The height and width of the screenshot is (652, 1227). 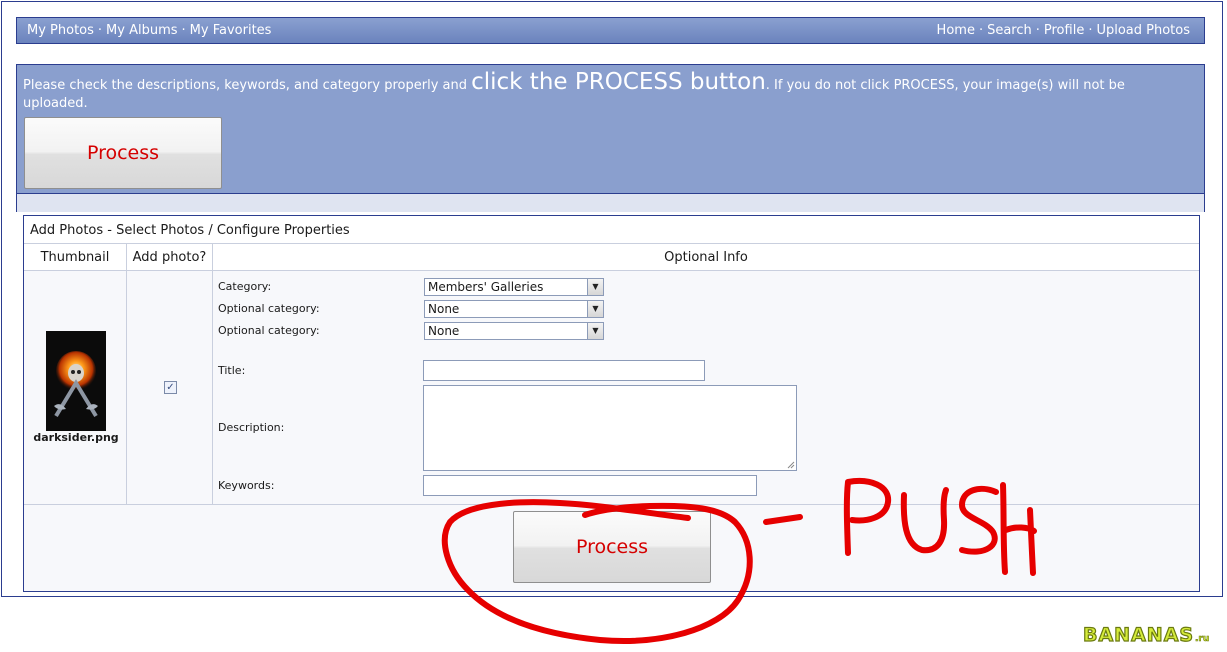 I want to click on keywords-label: Keywords:, so click(x=246, y=485).